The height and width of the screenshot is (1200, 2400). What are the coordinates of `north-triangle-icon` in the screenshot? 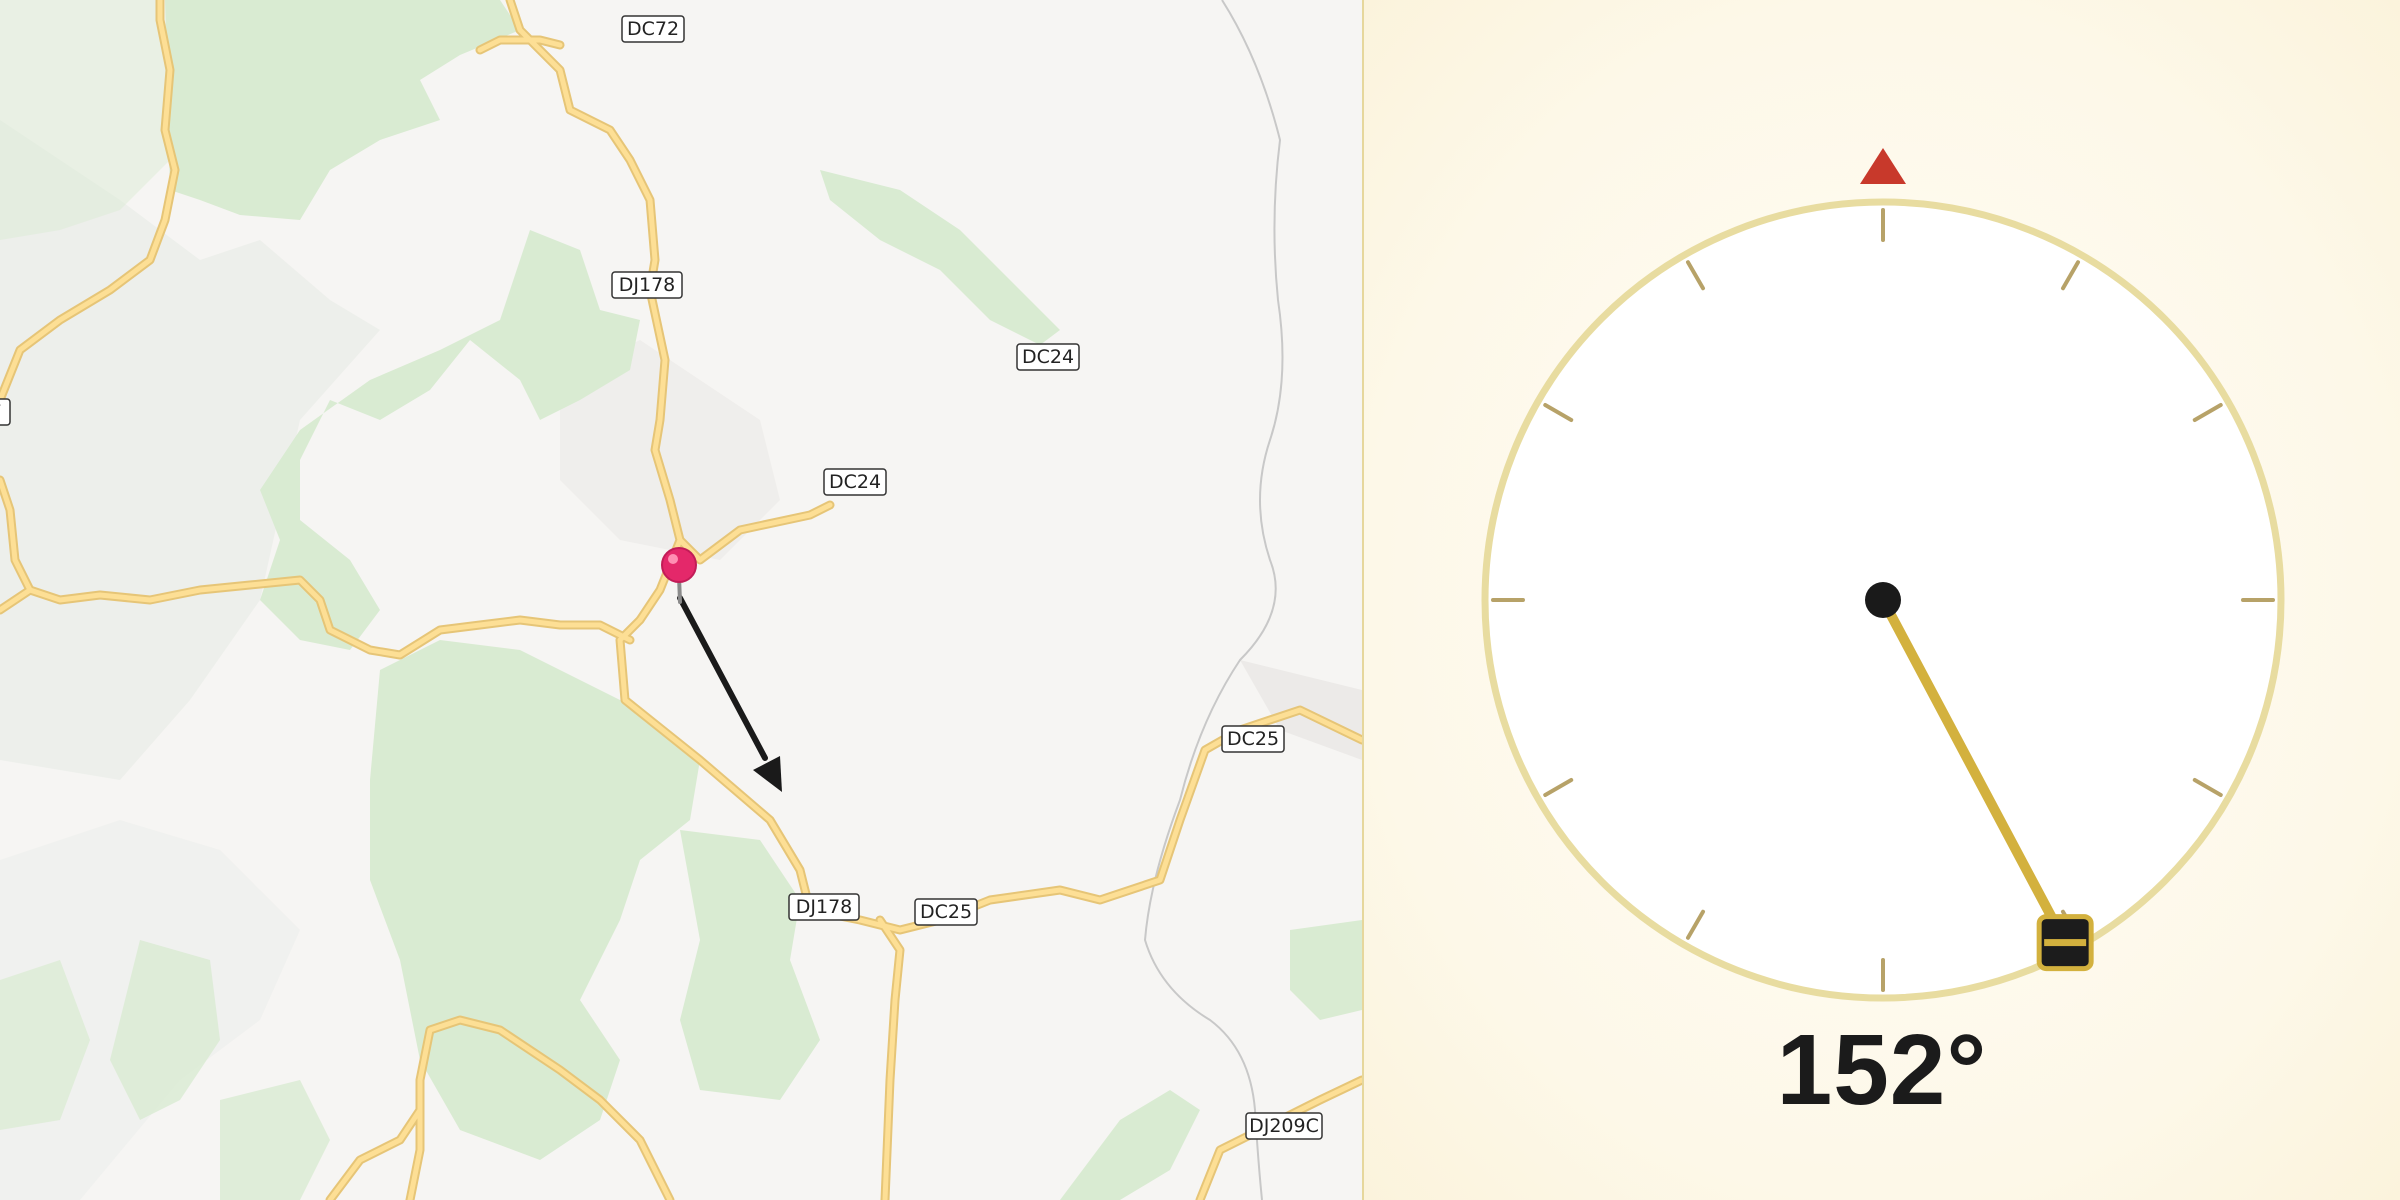 It's located at (1883, 166).